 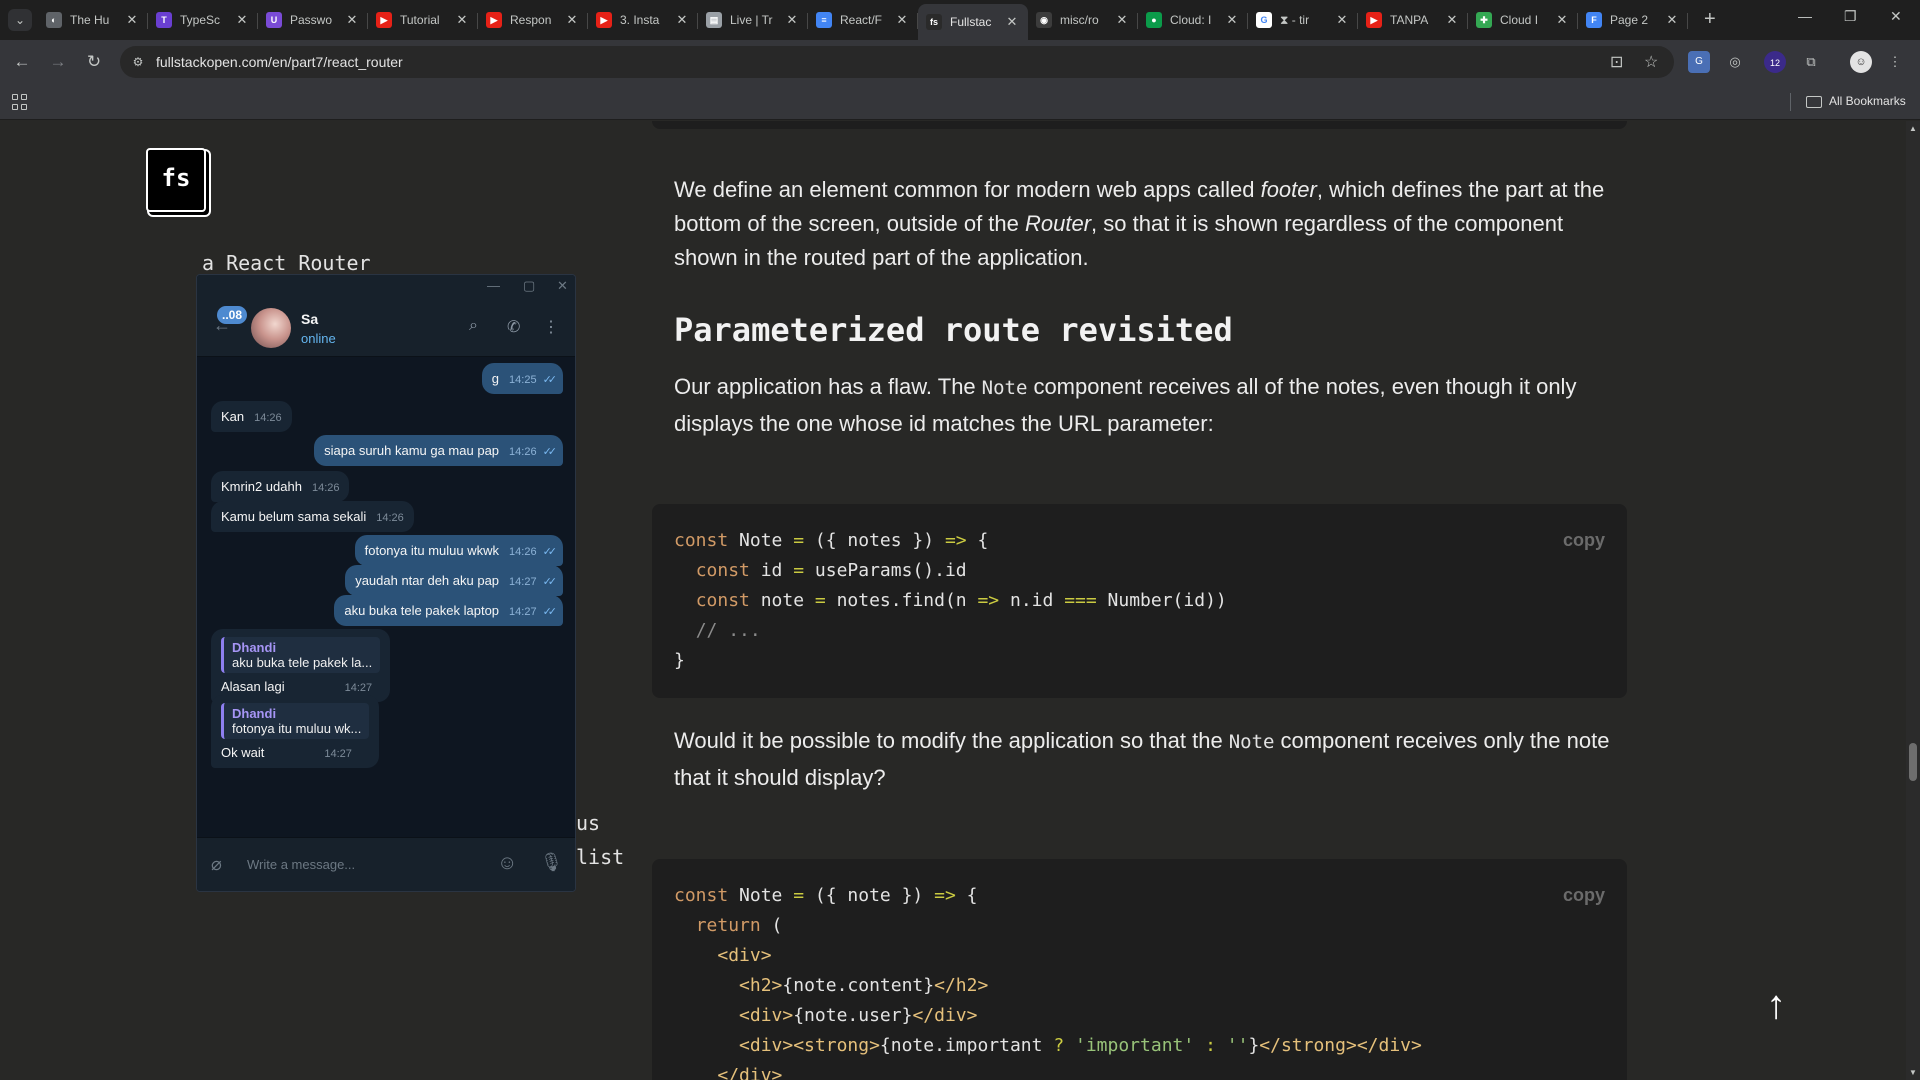 What do you see at coordinates (522, 378) in the screenshot?
I see `outgoing-message: g 14:25 ✓✓` at bounding box center [522, 378].